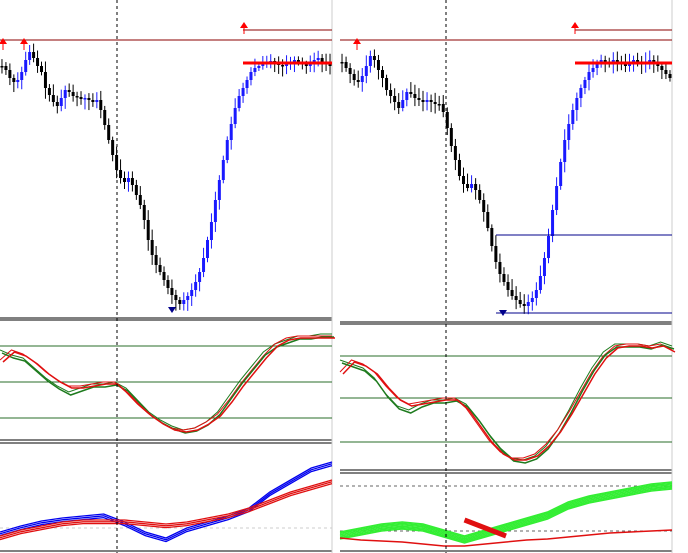  Describe the element at coordinates (506, 538) in the screenshot. I see `osc-line-red` at that location.